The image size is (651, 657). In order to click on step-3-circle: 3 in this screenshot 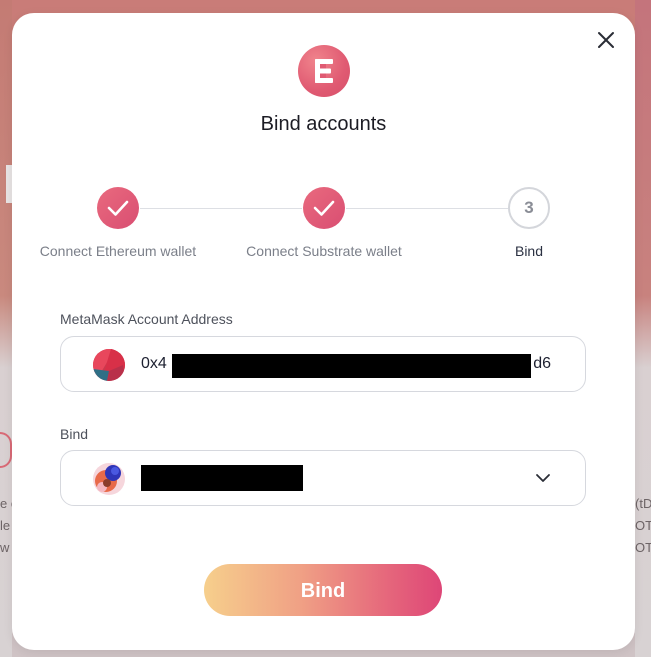, I will do `click(529, 208)`.